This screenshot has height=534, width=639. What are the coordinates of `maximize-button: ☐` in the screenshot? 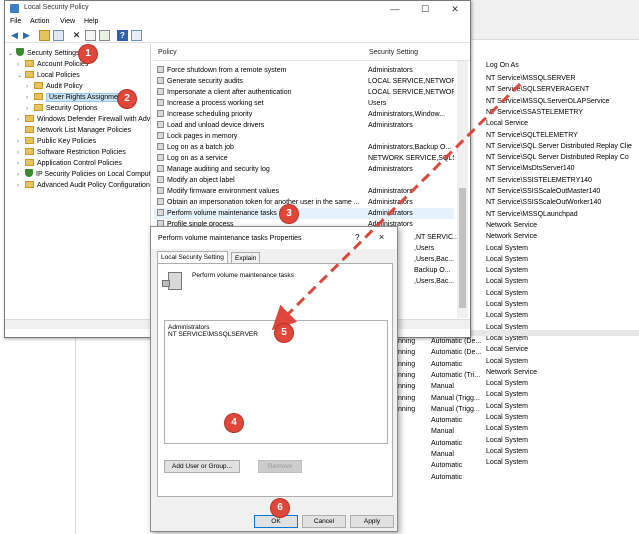 It's located at (425, 9).